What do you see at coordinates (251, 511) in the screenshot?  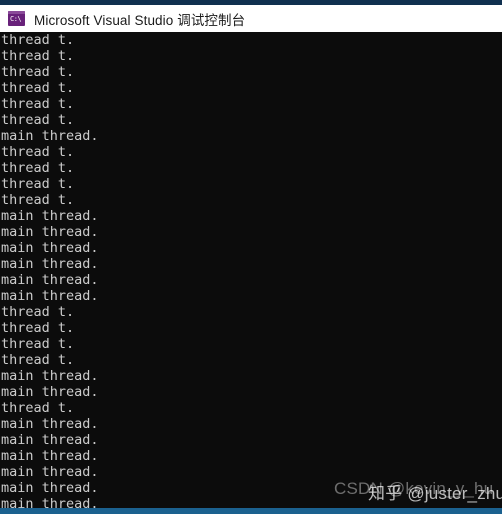 I see `window-bottom-accent-strip` at bounding box center [251, 511].